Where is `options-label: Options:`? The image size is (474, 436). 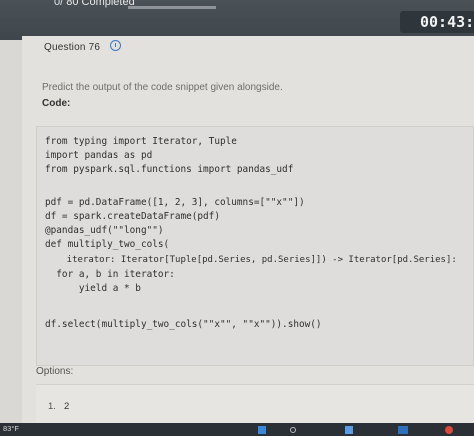 options-label: Options: is located at coordinates (55, 371).